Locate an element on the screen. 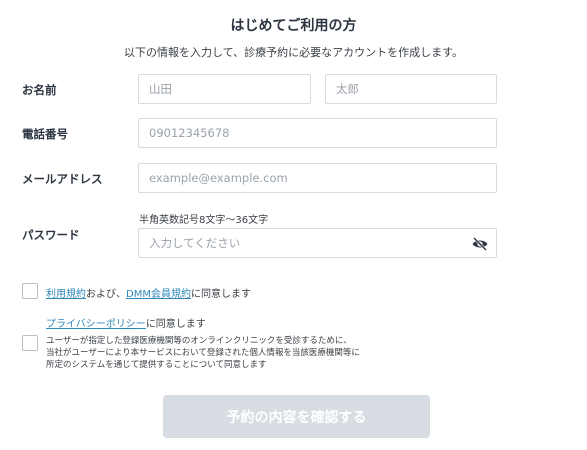 The height and width of the screenshot is (450, 587). page-title: はじめてご利用の方 is located at coordinates (293, 26).